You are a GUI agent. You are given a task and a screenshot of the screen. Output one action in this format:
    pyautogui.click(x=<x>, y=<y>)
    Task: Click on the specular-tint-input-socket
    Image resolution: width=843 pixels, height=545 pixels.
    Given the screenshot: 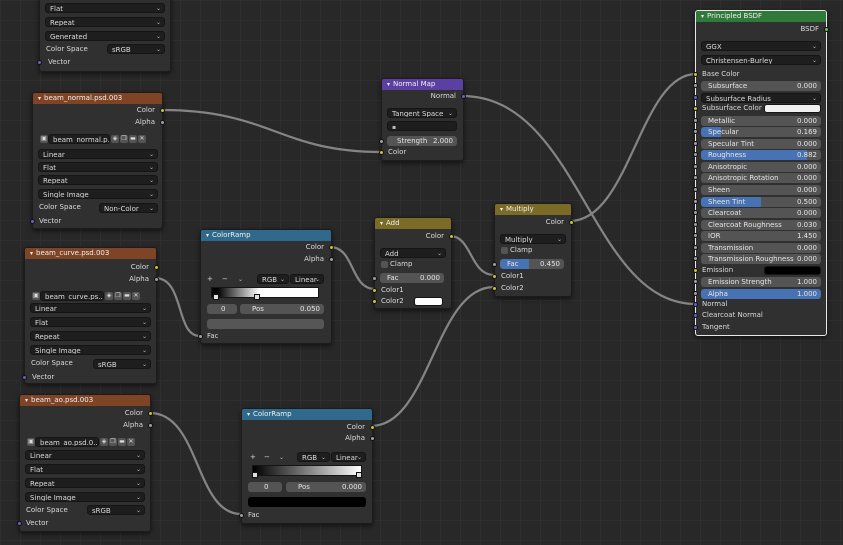 What is the action you would take?
    pyautogui.click(x=695, y=143)
    